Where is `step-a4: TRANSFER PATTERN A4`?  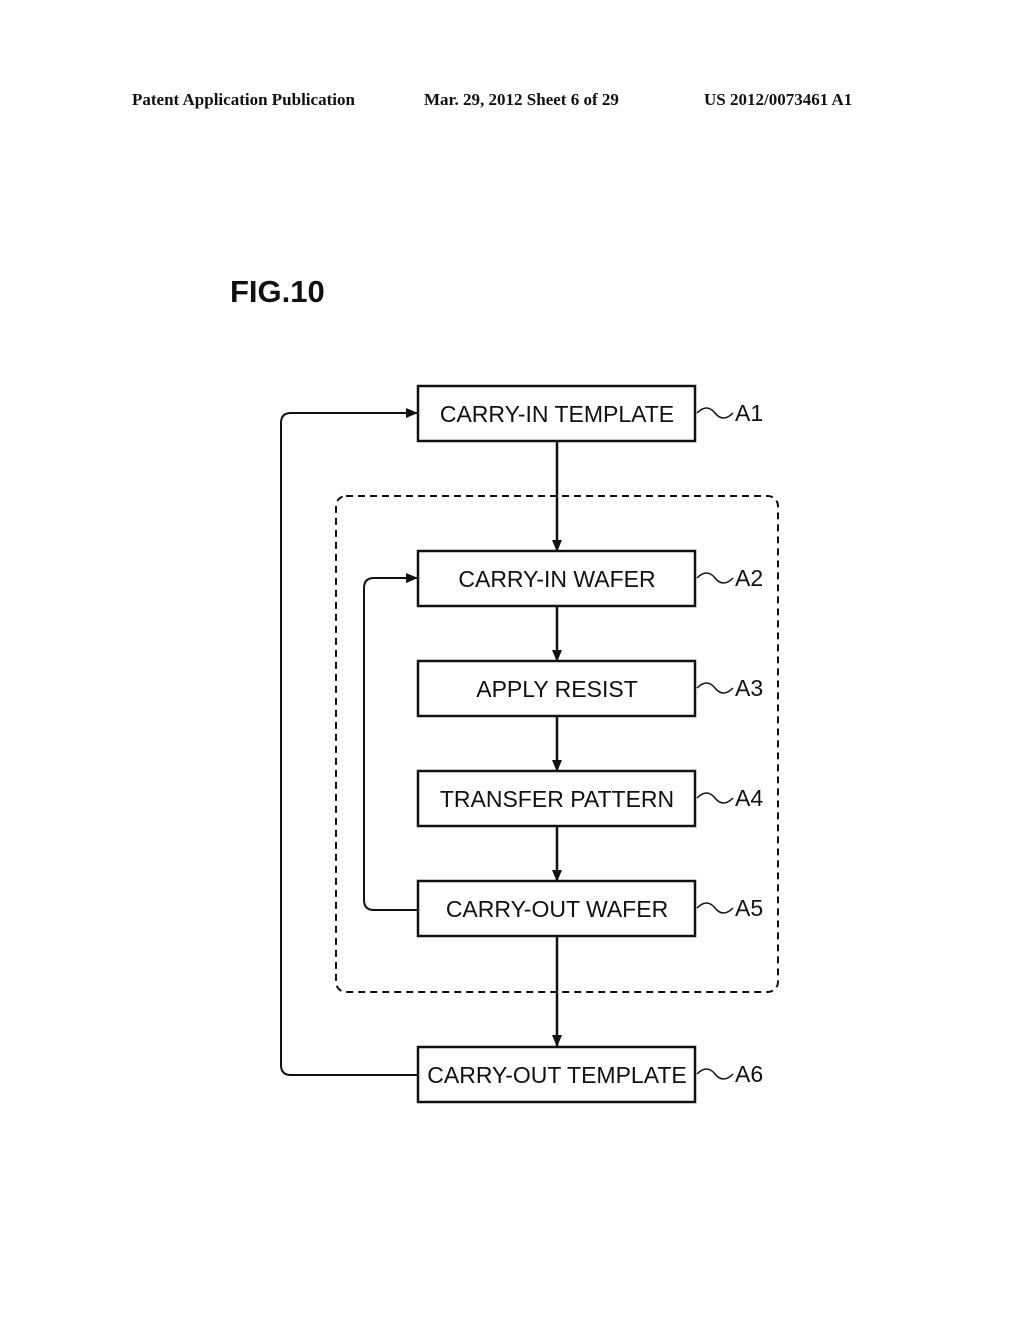 step-a4: TRANSFER PATTERN A4 is located at coordinates (589, 798).